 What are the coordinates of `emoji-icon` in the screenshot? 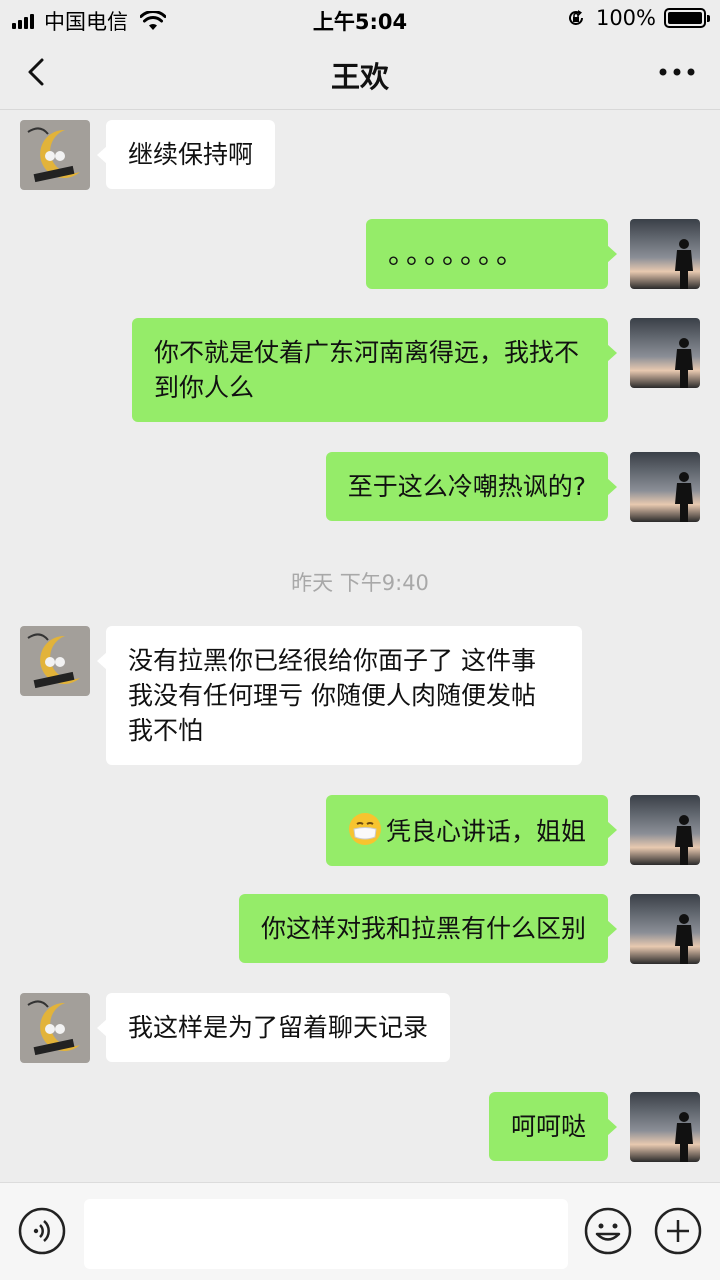 It's located at (608, 1231).